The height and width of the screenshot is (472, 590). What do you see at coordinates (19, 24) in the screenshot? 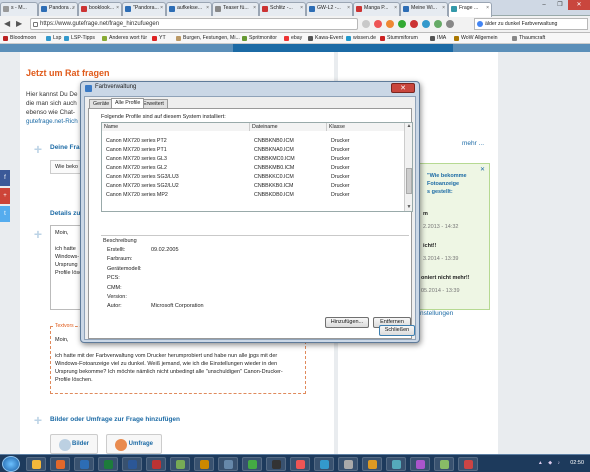
I see `forward-arrow-icon: ▶` at bounding box center [19, 24].